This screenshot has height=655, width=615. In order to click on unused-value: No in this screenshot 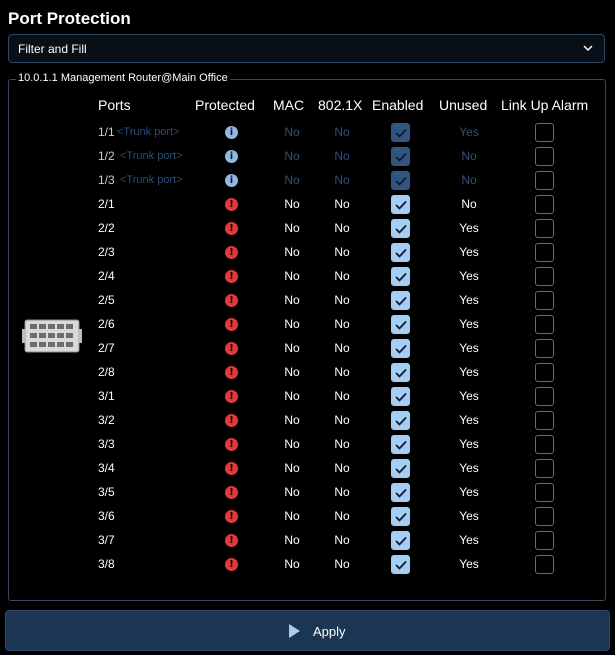, I will do `click(469, 180)`.